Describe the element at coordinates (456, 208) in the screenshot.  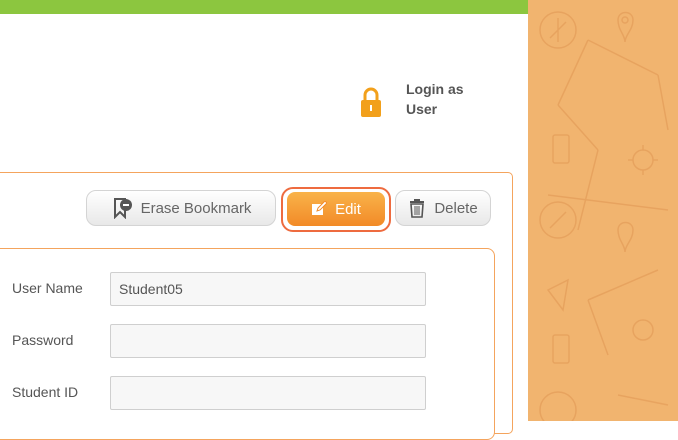
I see `delete-label: Delete` at that location.